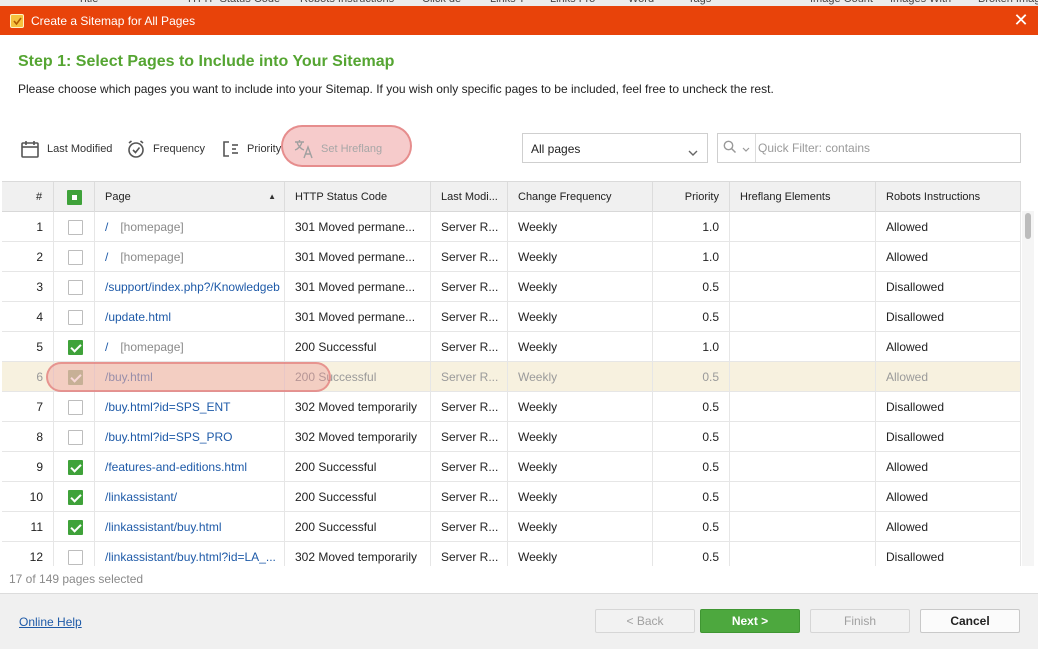 The width and height of the screenshot is (1038, 649). I want to click on set-hreflang-button: Set Hreflang, so click(337, 149).